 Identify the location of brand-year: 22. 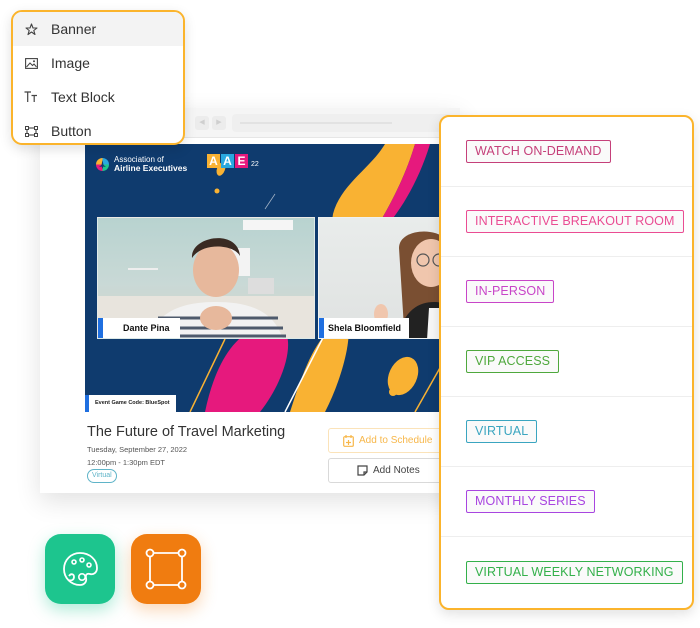
(255, 164).